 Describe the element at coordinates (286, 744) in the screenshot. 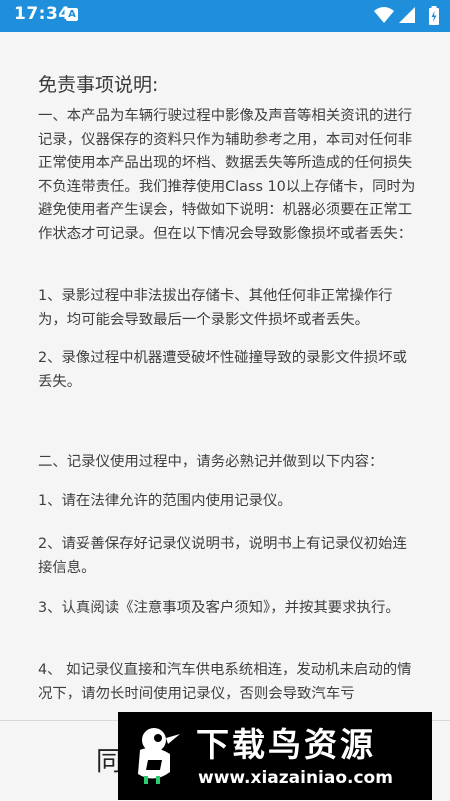

I see `watermark-title: 下载鸟资源` at that location.